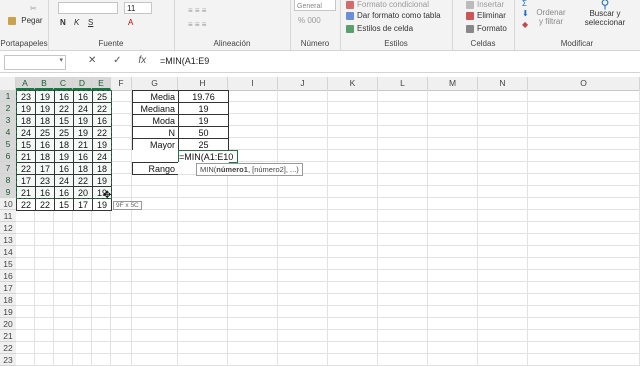 This screenshot has width=640, height=366. Describe the element at coordinates (26, 204) in the screenshot. I see `data-cell-a10: 22` at that location.